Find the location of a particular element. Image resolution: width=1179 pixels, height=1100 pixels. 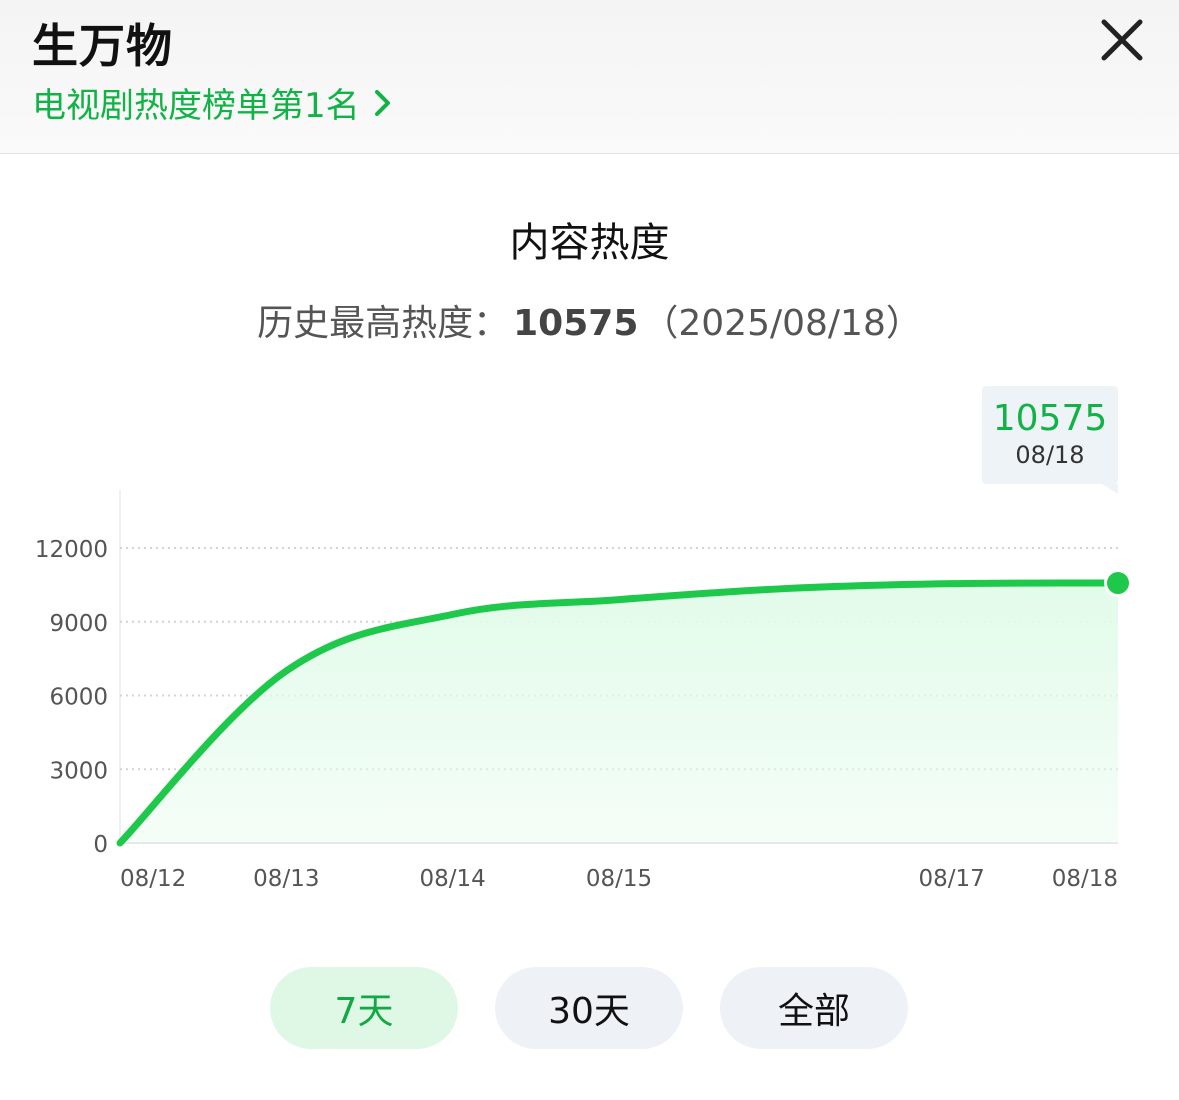

y-tick-label: 3000 is located at coordinates (78, 771).